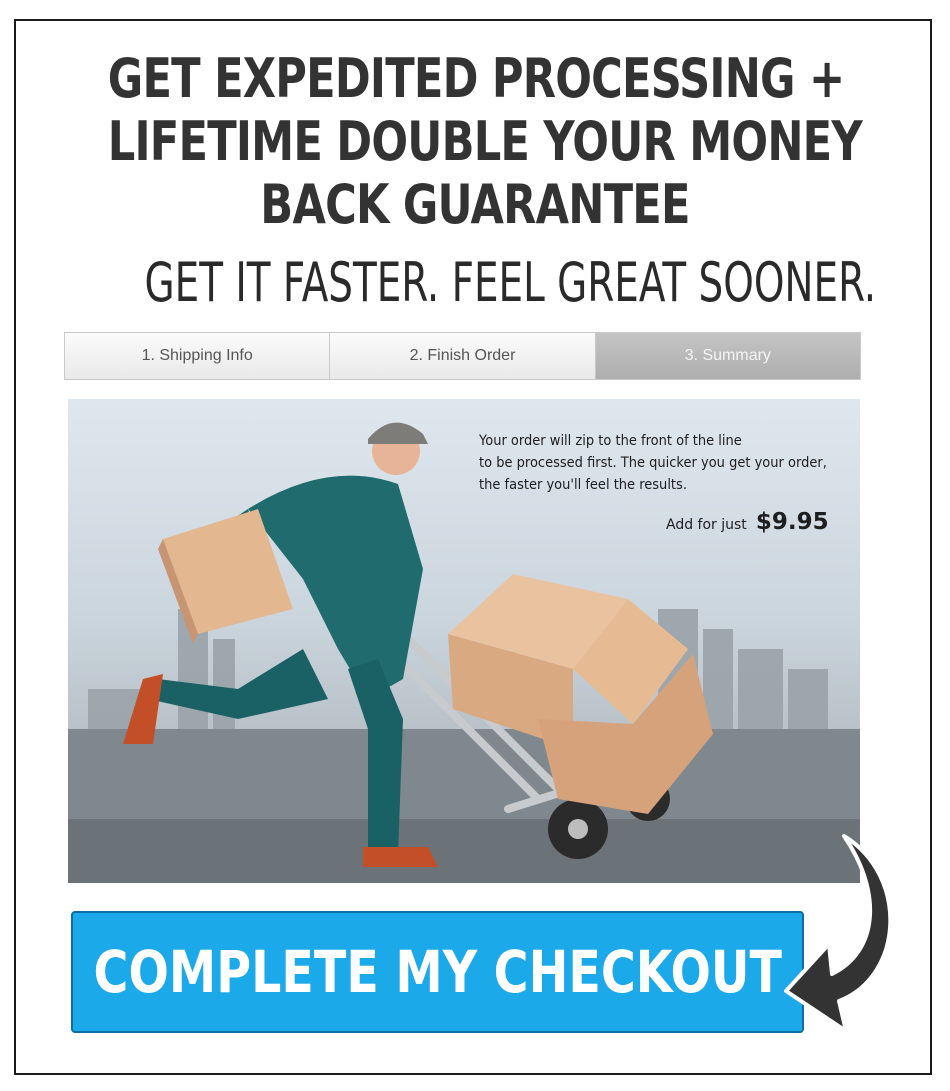 Image resolution: width=950 pixels, height=1091 pixels. What do you see at coordinates (510, 282) in the screenshot?
I see `subheadline: GET IT FASTER. FEEL GREAT SOONER.` at bounding box center [510, 282].